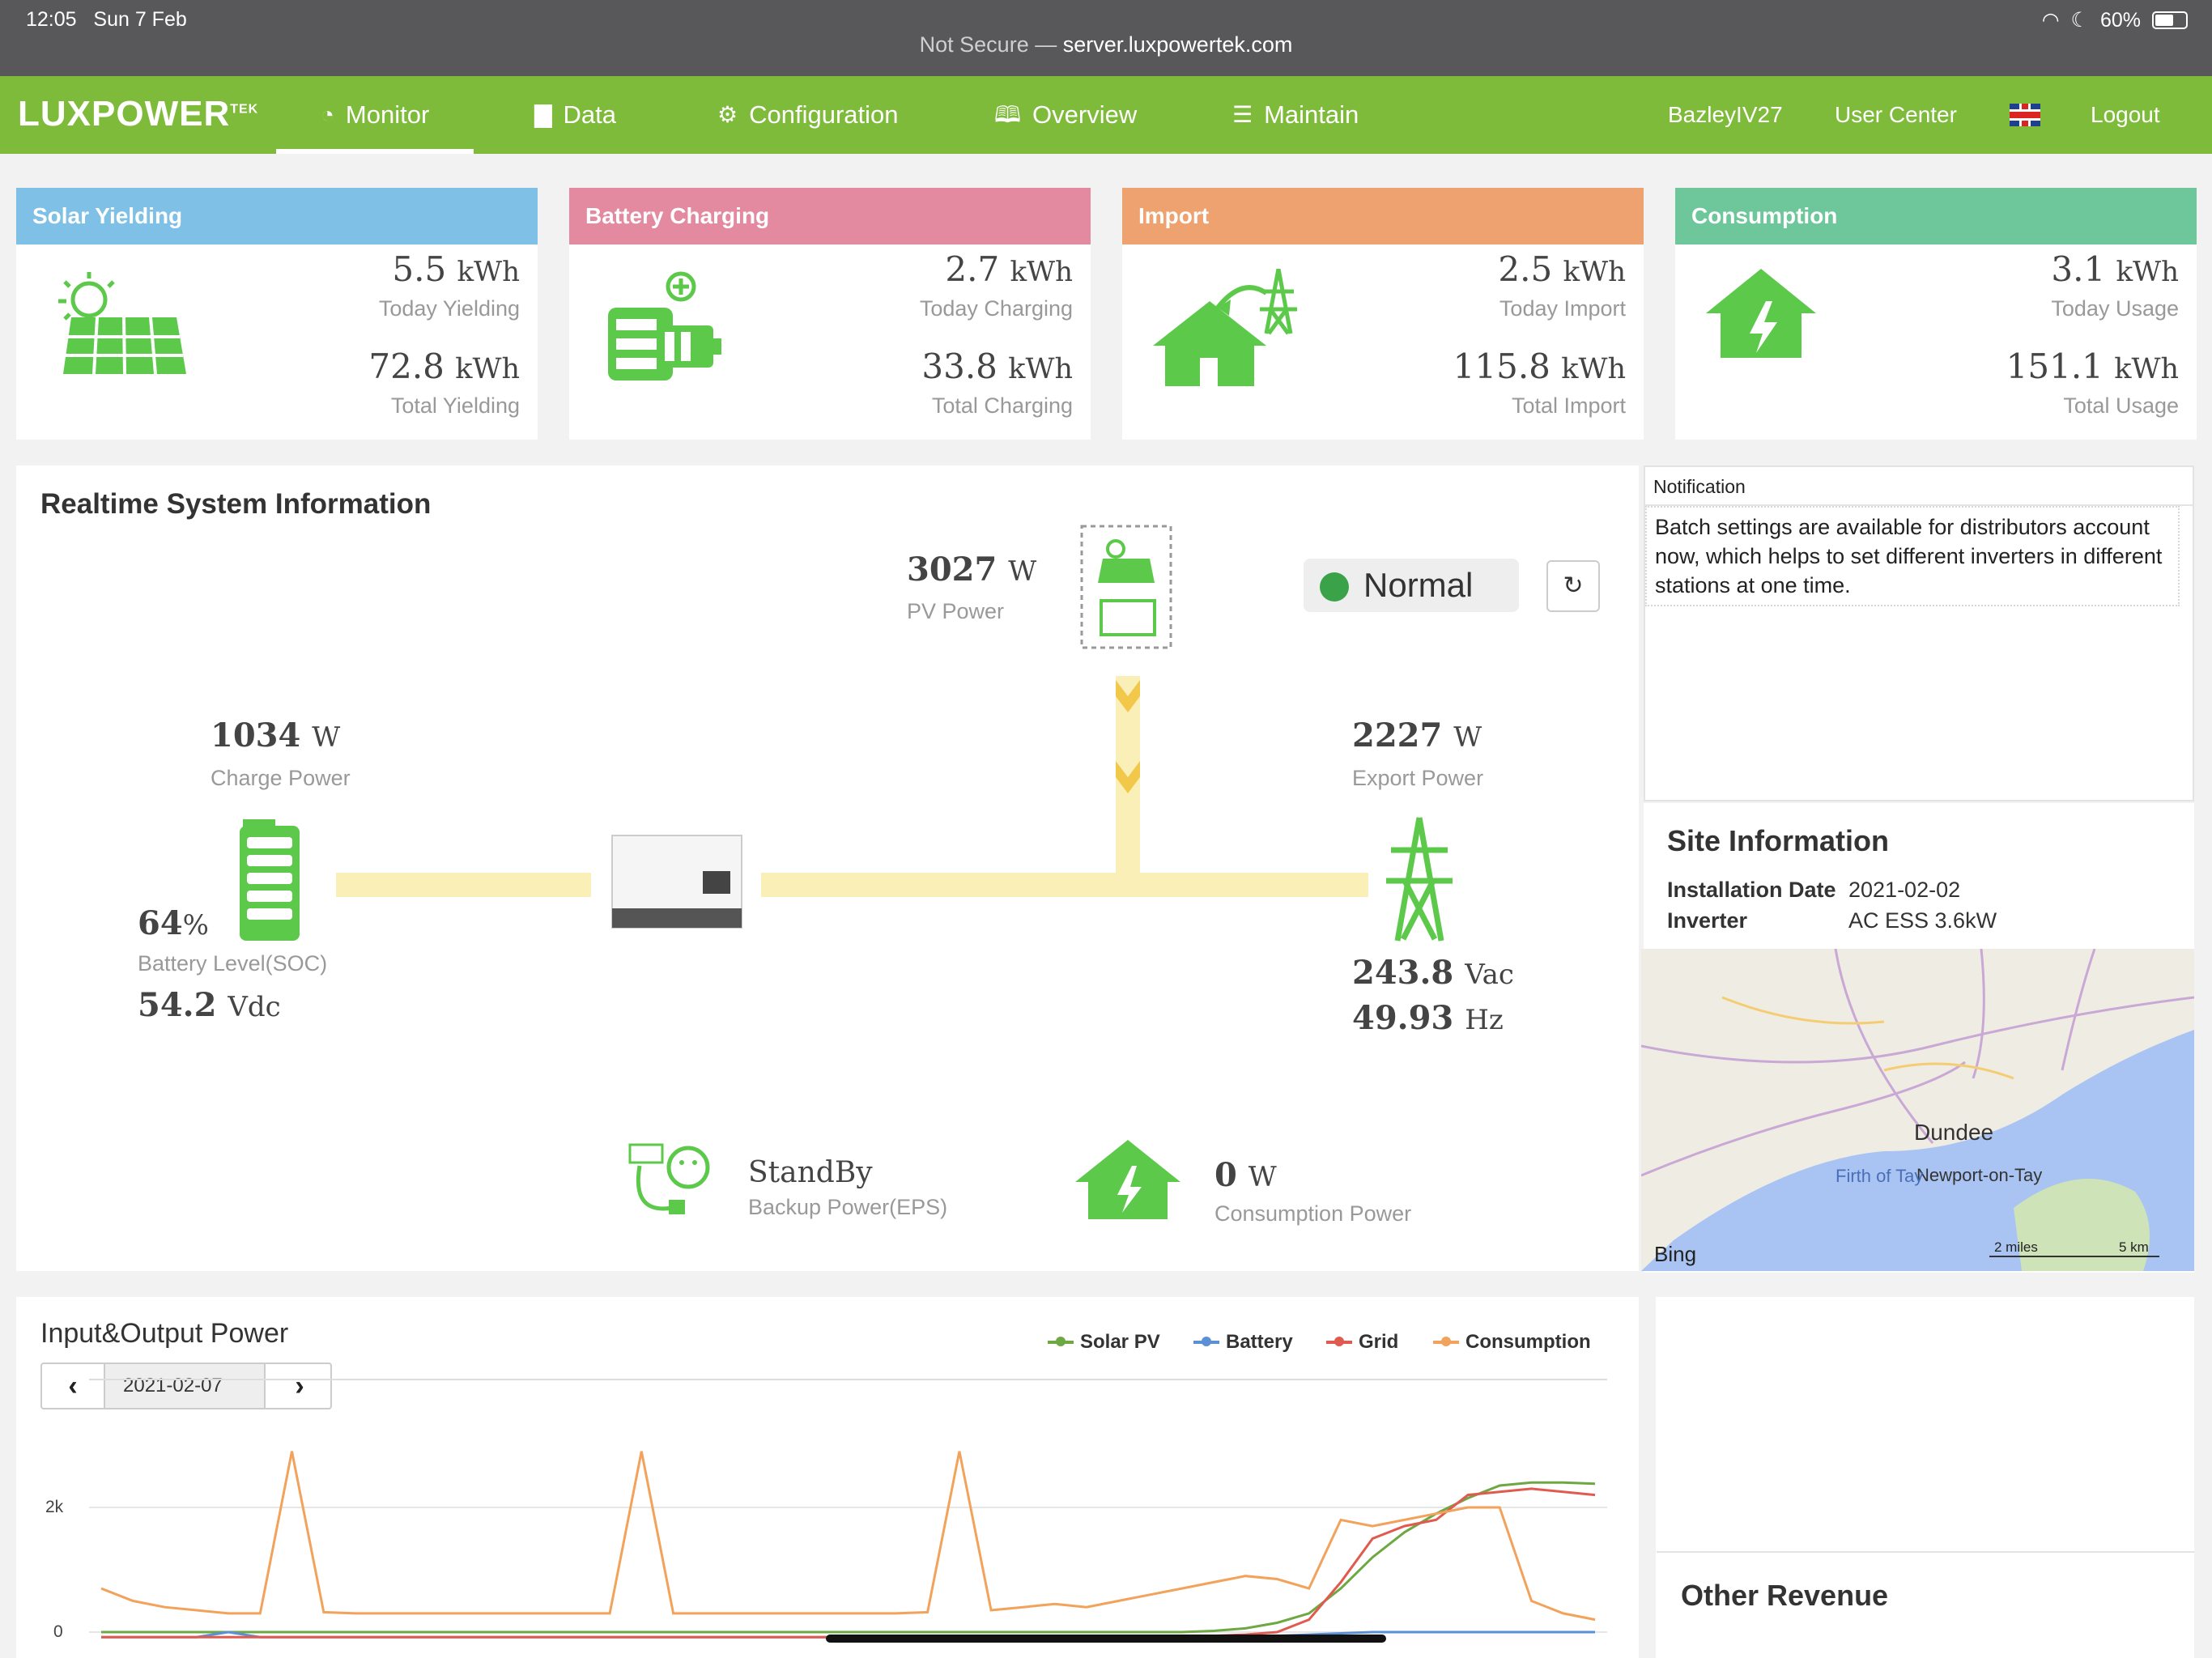  I want to click on divider, so click(1926, 1552).